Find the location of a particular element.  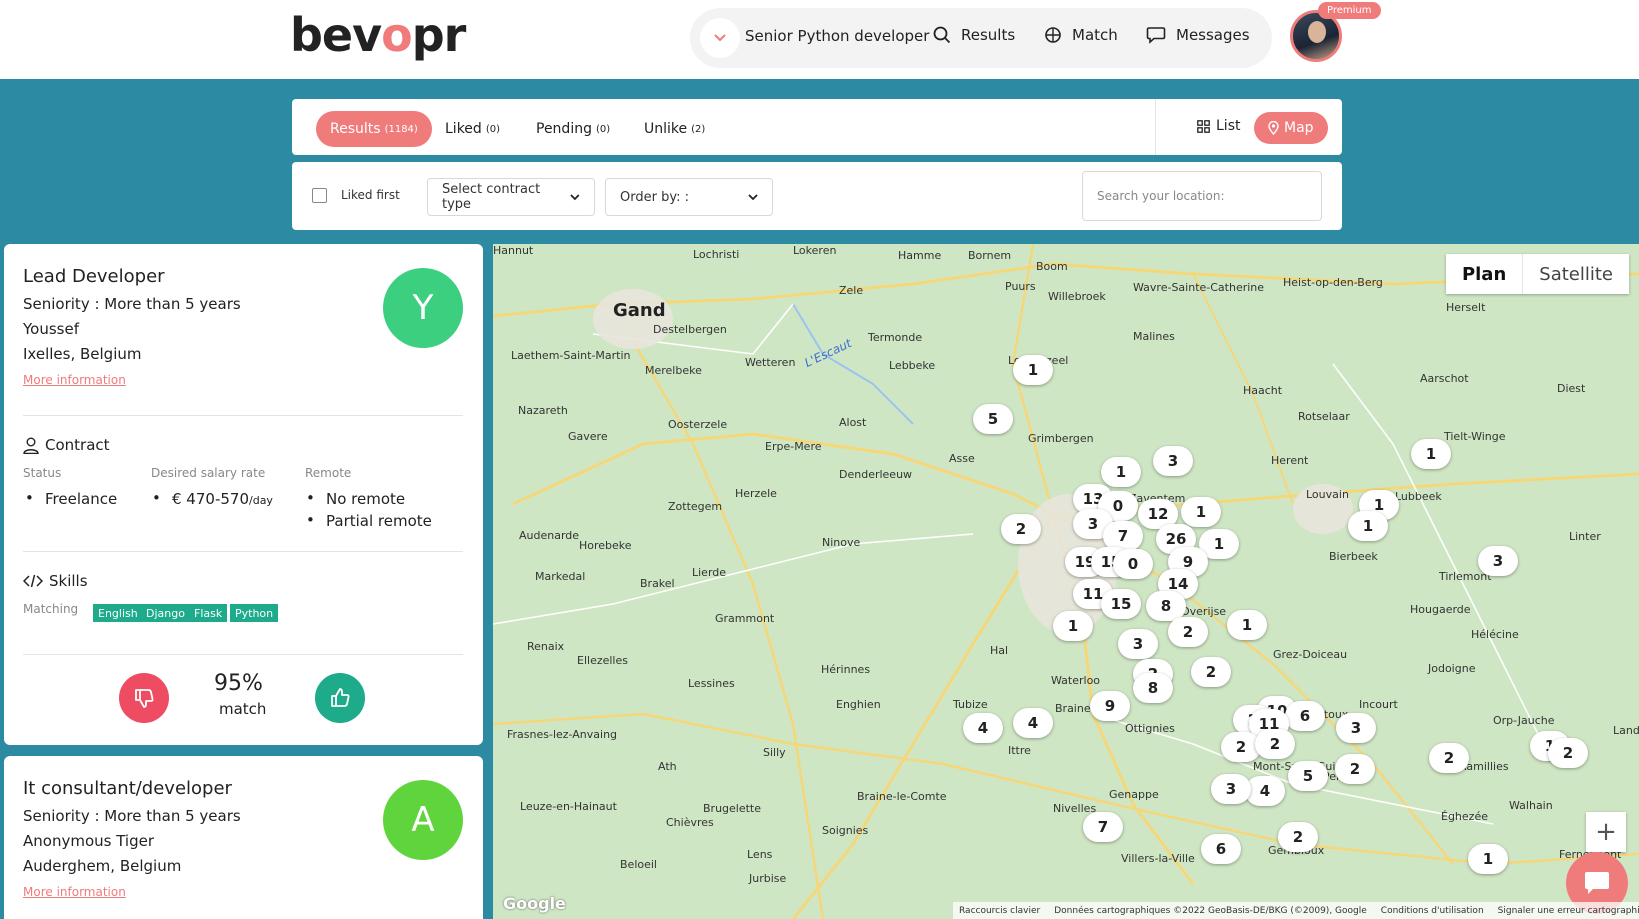

map-plan-button: Plan is located at coordinates (1485, 274).